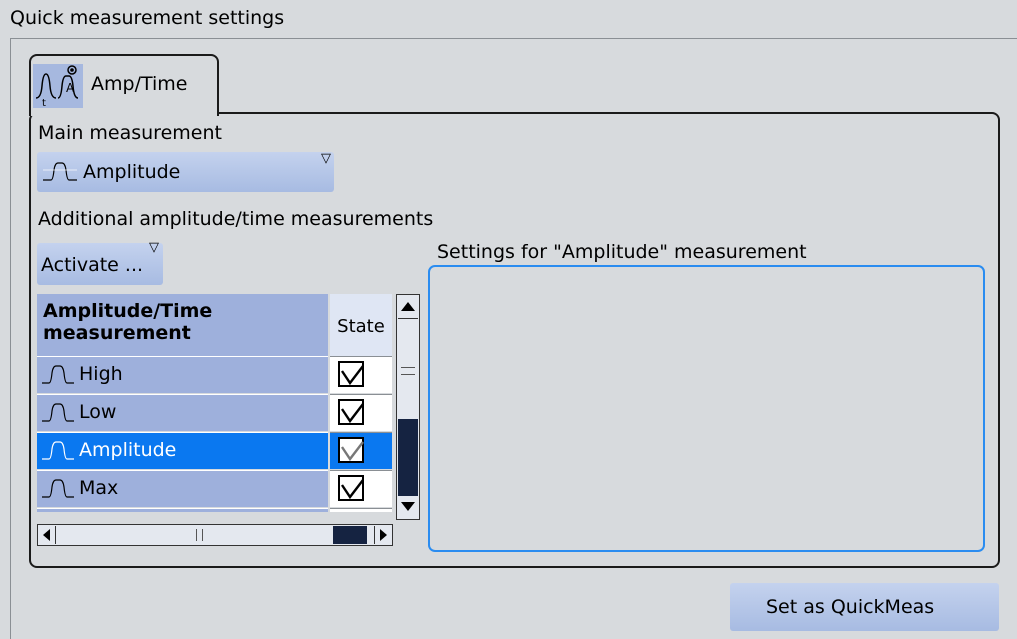  I want to click on scroll-up-button, so click(408, 307).